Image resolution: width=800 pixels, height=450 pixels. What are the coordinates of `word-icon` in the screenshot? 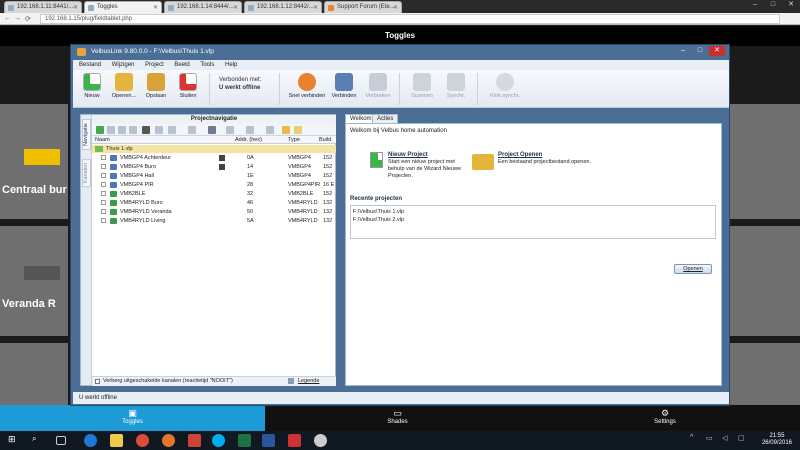 It's located at (268, 440).